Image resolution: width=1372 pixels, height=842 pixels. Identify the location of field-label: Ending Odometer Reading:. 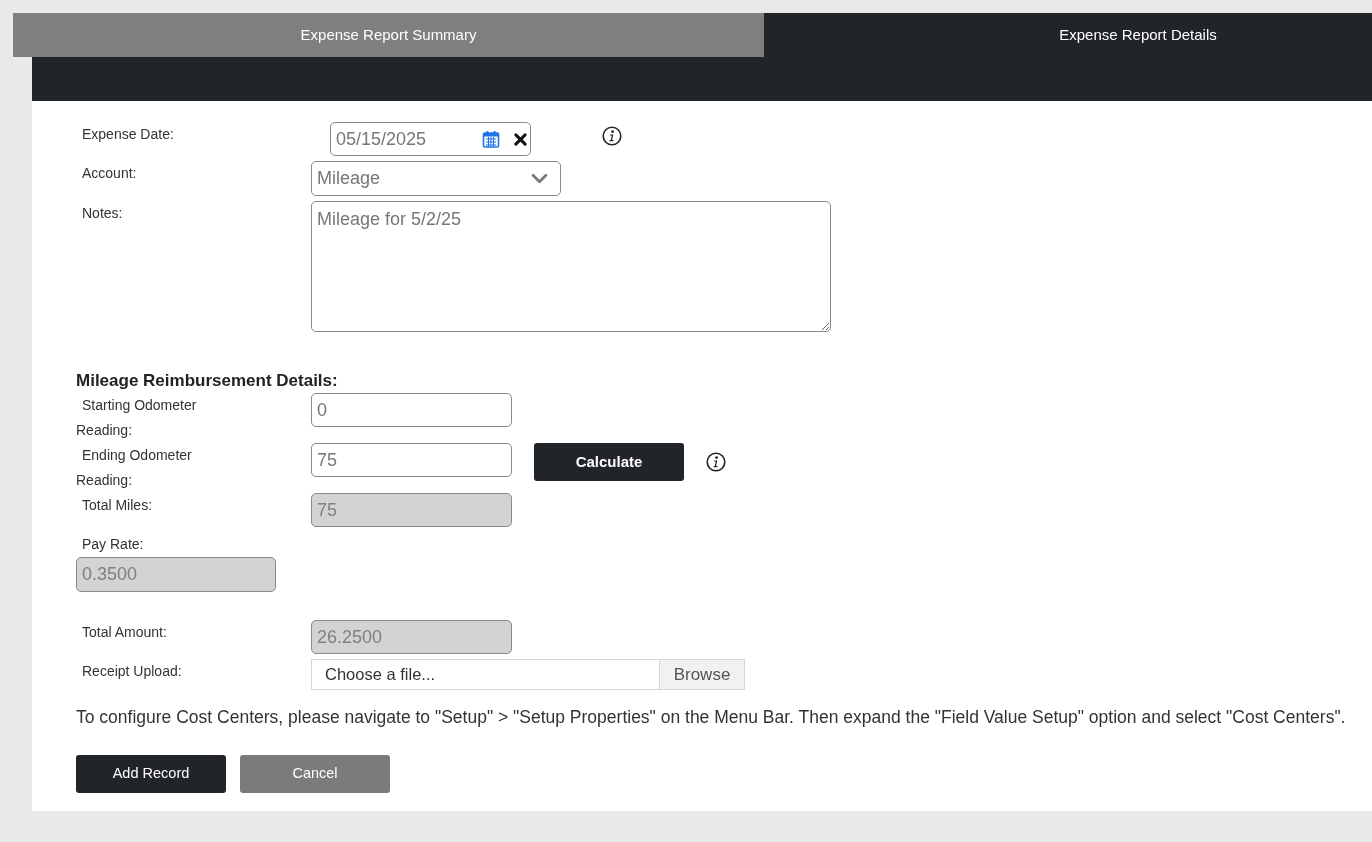
(134, 468).